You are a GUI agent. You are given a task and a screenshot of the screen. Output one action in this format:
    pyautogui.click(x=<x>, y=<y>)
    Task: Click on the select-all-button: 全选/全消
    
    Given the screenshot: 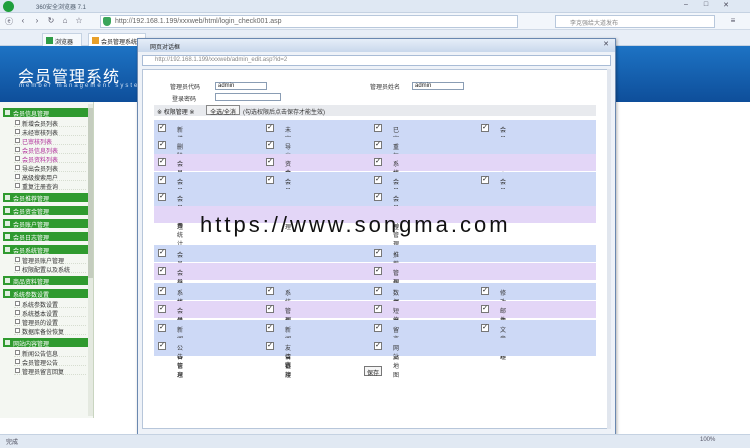 What is the action you would take?
    pyautogui.click(x=223, y=110)
    